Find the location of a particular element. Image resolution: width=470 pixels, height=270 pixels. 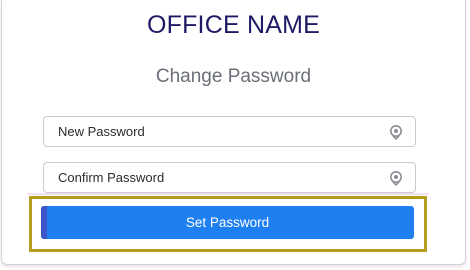

confirm-password-field is located at coordinates (229, 177).